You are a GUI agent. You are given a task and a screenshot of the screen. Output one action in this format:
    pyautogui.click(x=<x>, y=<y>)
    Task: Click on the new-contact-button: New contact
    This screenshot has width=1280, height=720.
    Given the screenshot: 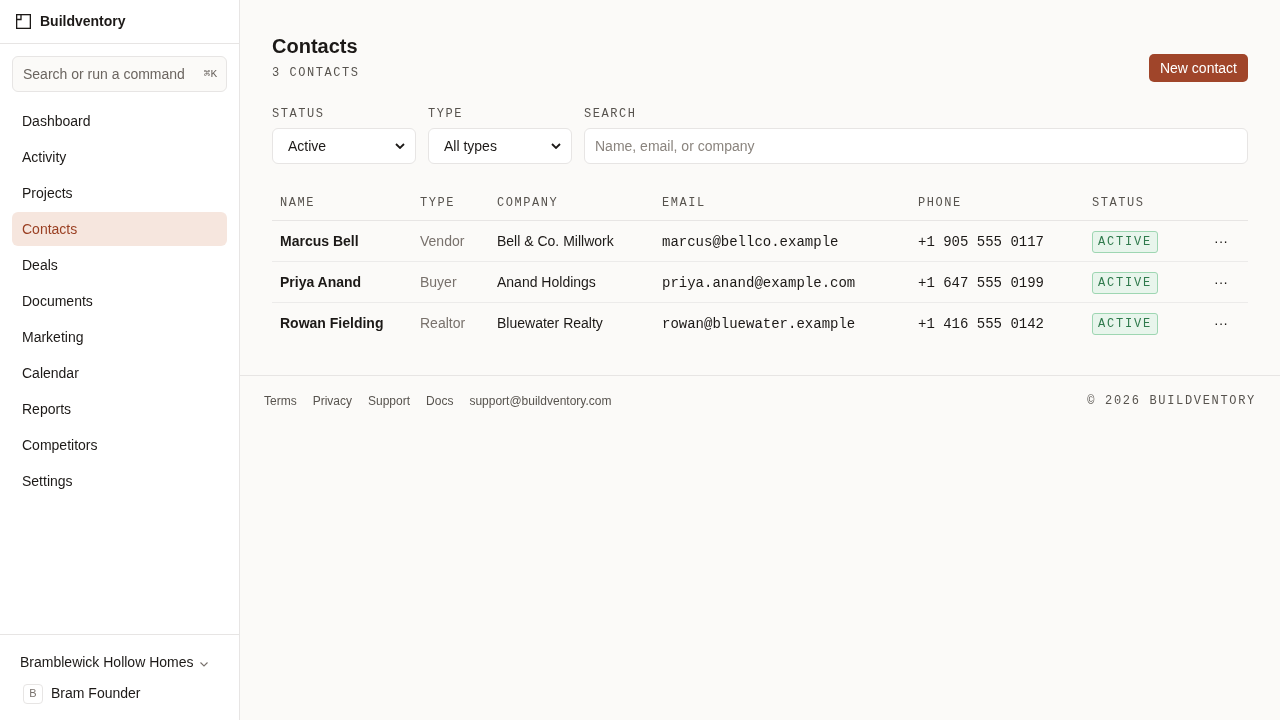 What is the action you would take?
    pyautogui.click(x=1198, y=68)
    